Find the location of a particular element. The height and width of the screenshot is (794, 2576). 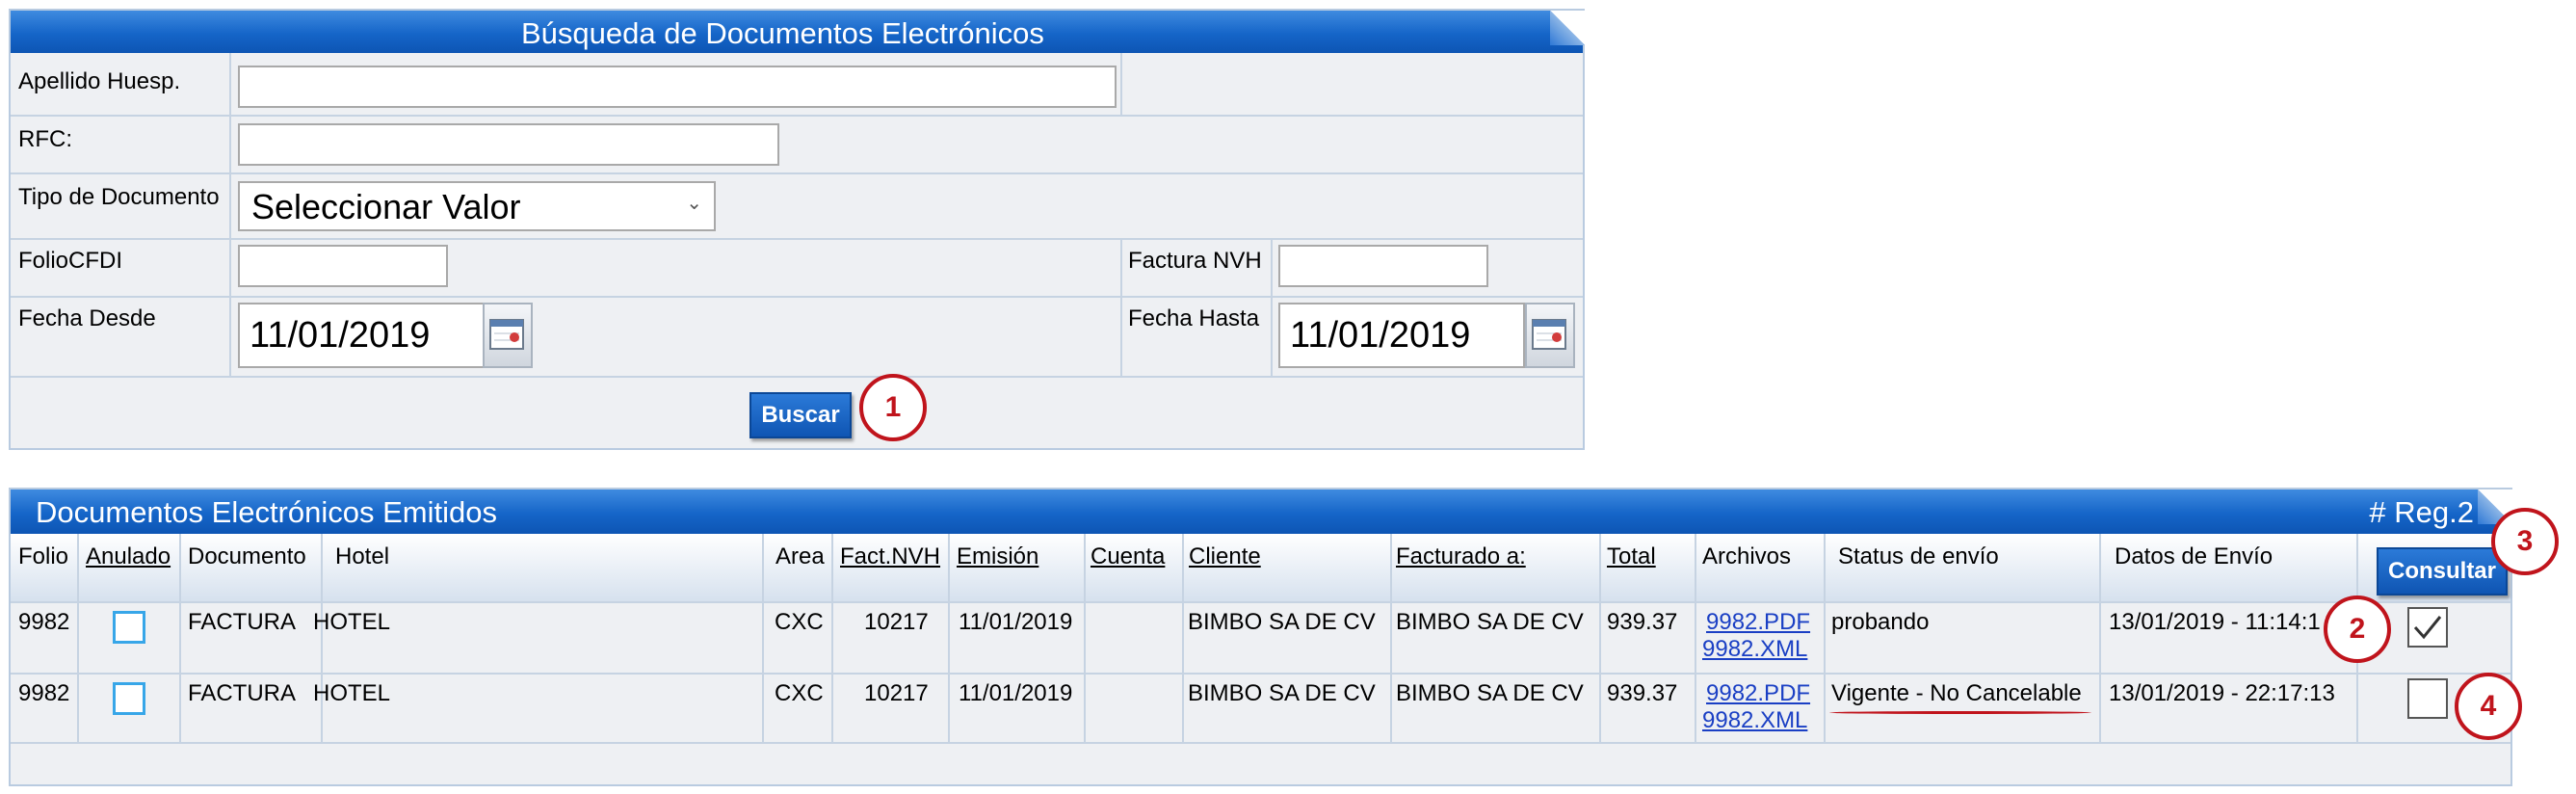

col-status-envio: Status de envío is located at coordinates (1919, 556).